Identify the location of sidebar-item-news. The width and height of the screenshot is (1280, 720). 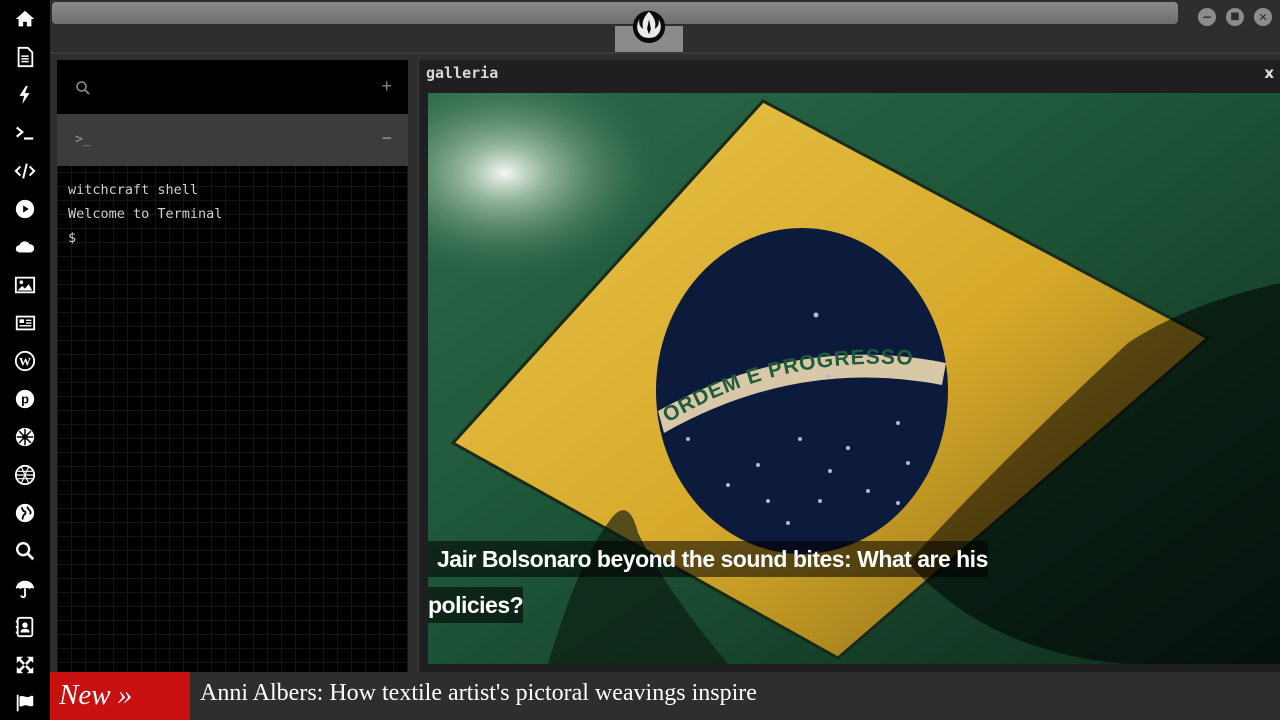
(25, 323).